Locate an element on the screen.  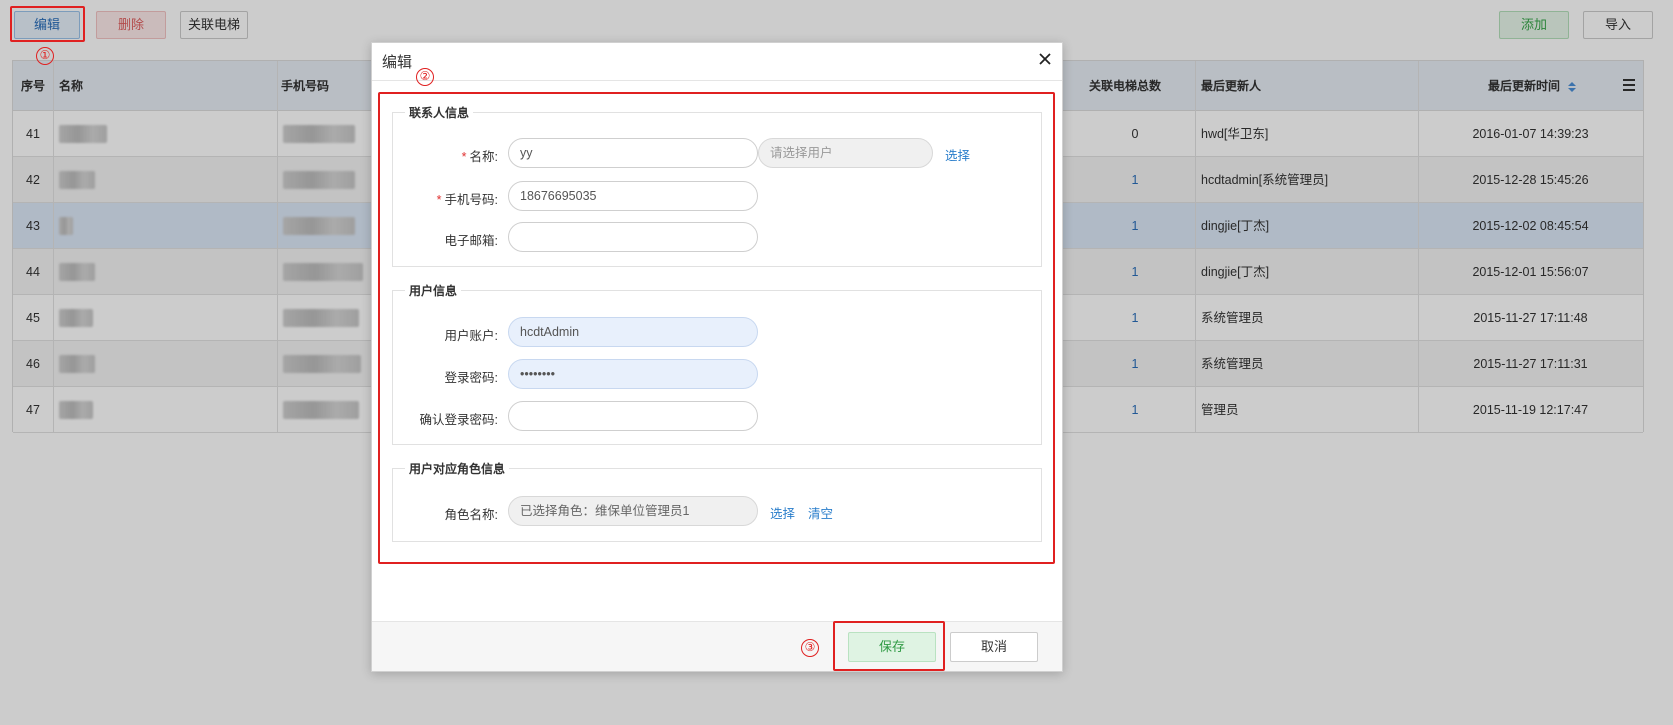
close-icon is located at coordinates (1045, 59).